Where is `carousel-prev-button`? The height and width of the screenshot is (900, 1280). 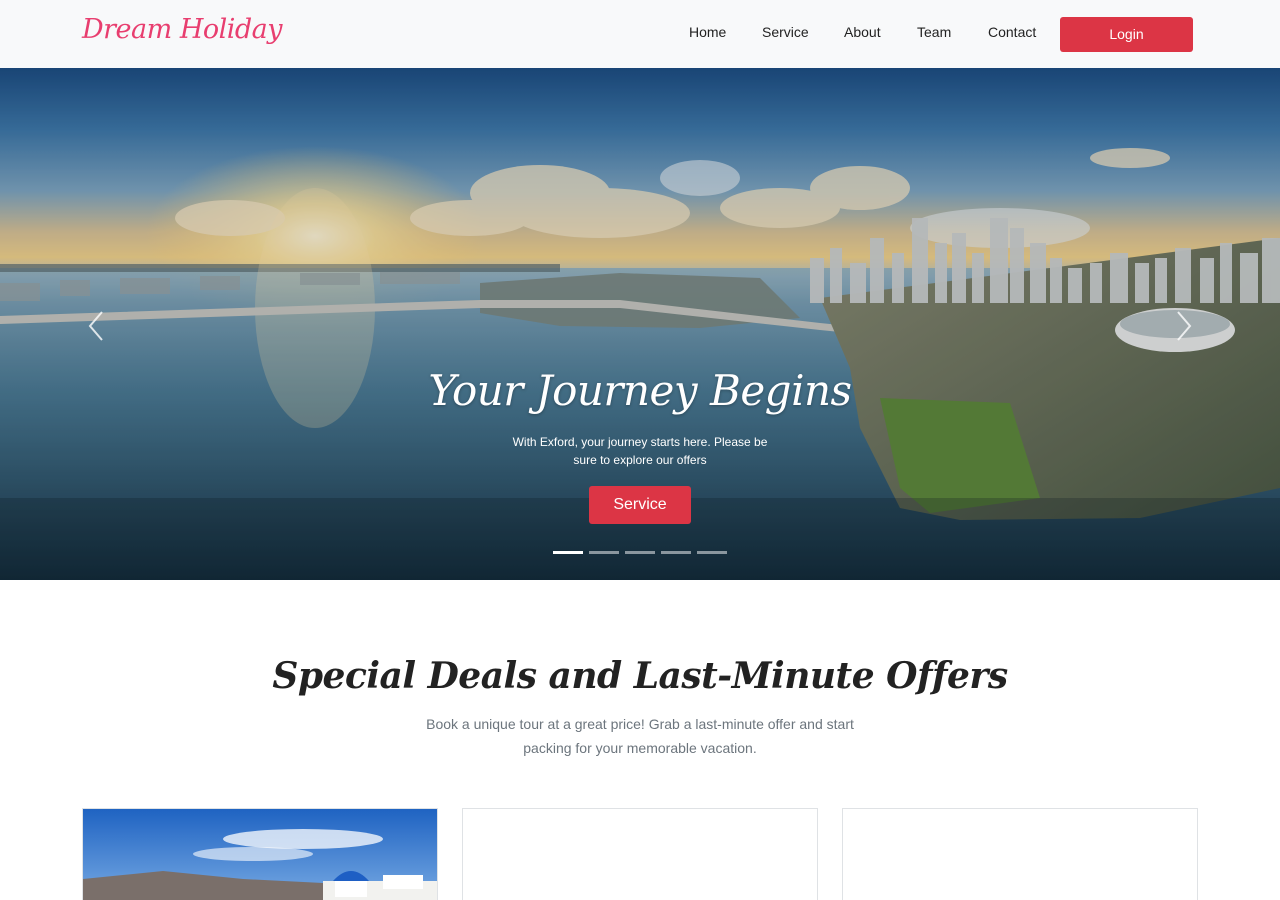 carousel-prev-button is located at coordinates (97, 326).